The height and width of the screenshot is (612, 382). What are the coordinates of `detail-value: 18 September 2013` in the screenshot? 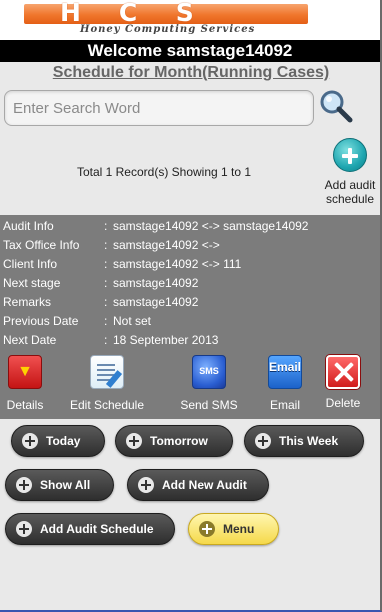 It's located at (166, 340).